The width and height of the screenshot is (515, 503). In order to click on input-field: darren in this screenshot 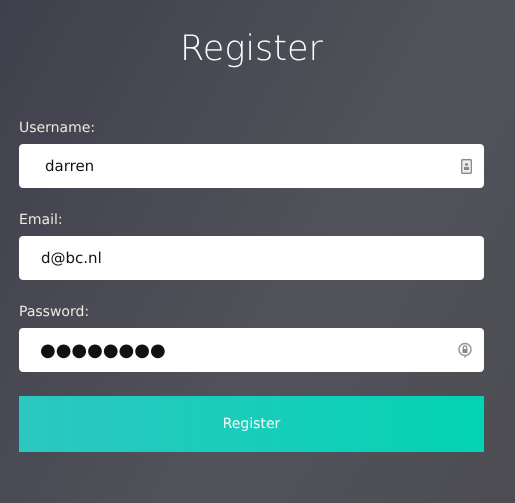, I will do `click(251, 166)`.